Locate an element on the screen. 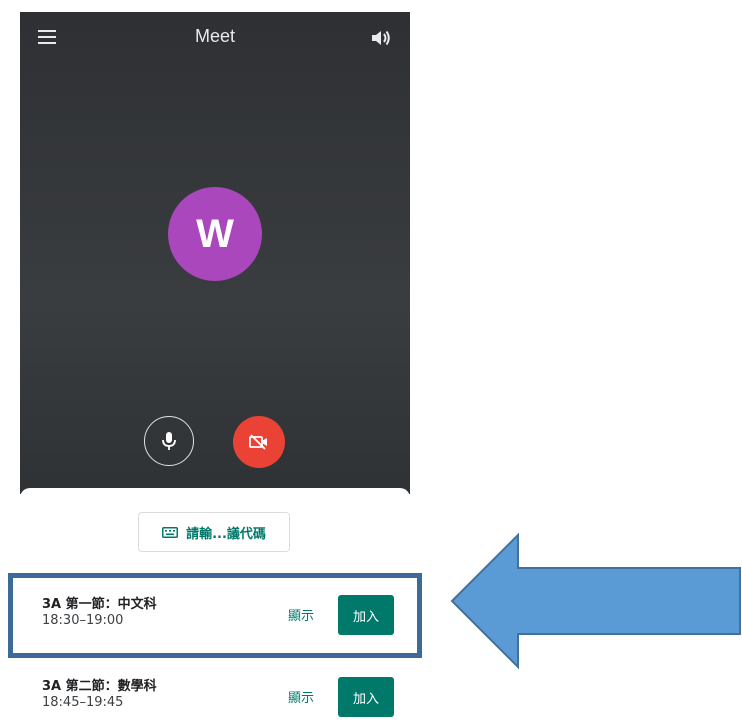 The width and height of the screenshot is (742, 727). app-title: Meet is located at coordinates (215, 36).